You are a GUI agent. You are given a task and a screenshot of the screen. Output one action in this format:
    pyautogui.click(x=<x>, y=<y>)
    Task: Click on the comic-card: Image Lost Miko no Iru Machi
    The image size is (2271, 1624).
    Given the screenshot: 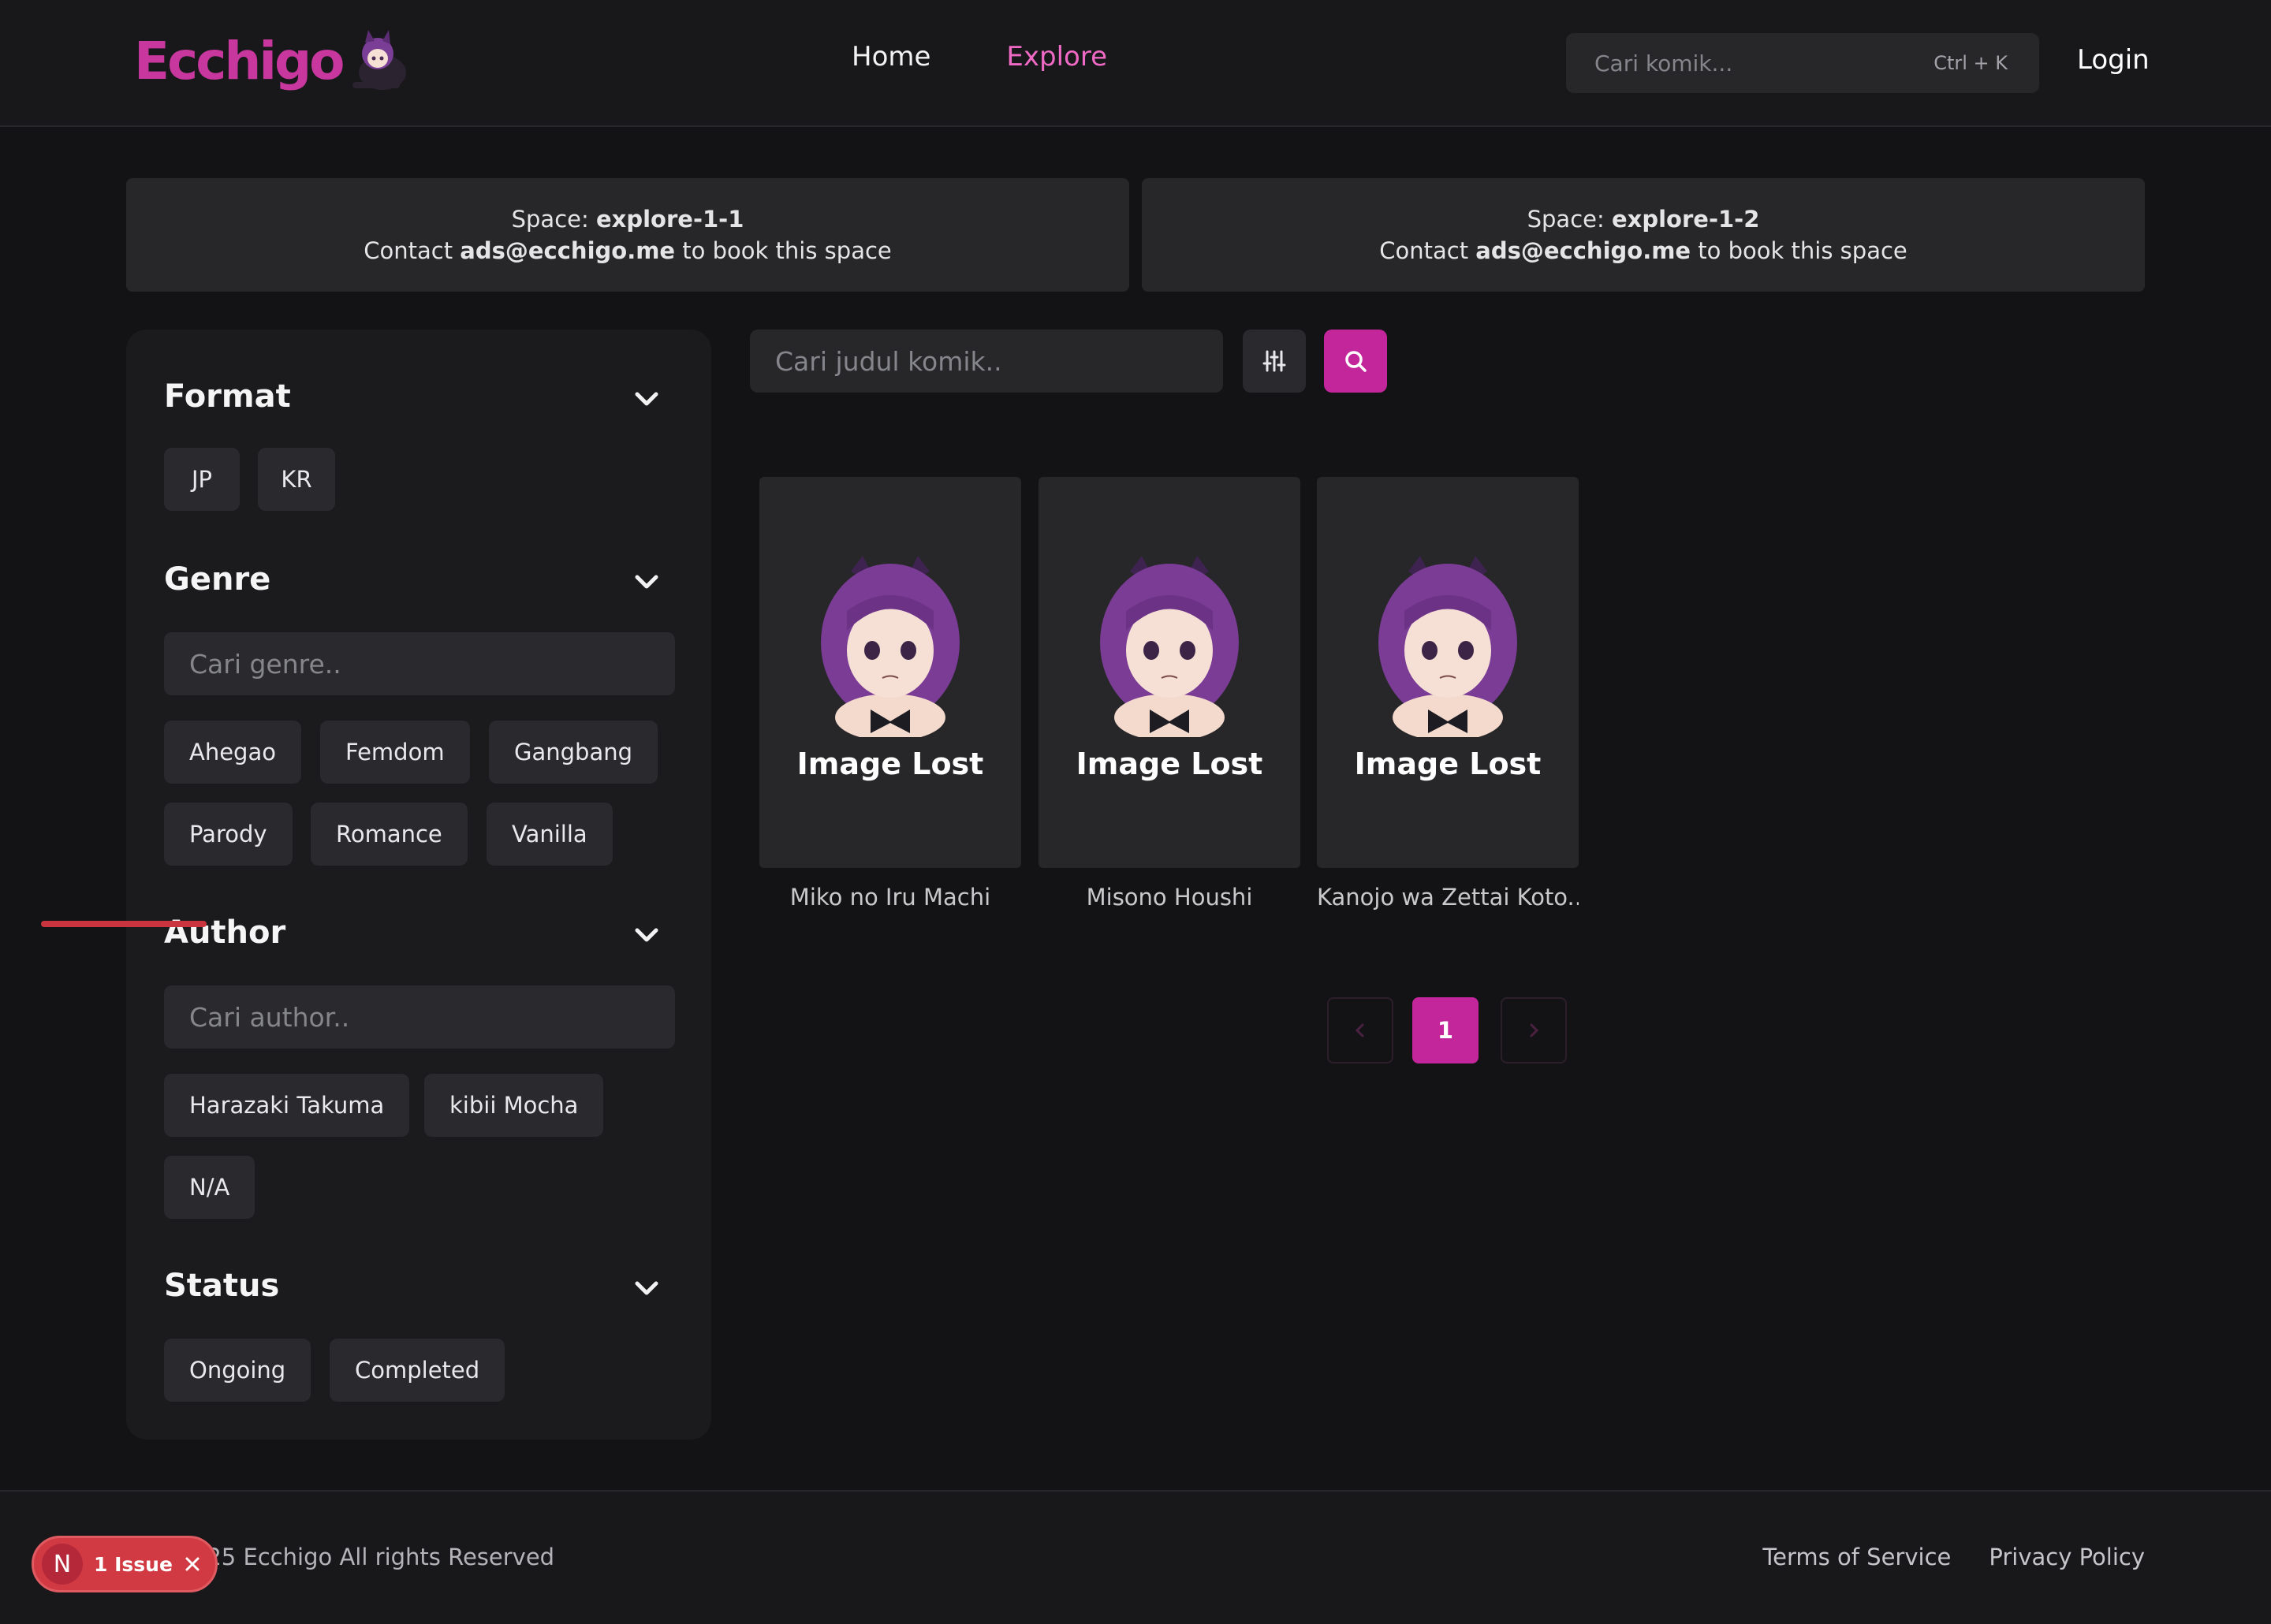 What is the action you would take?
    pyautogui.click(x=890, y=694)
    